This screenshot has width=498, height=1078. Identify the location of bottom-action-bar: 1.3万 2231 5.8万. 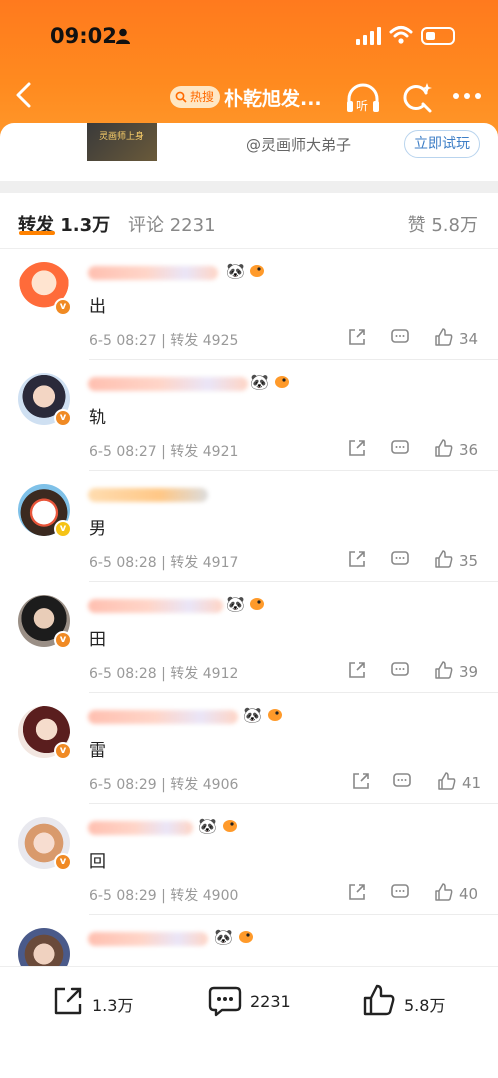
(249, 1022).